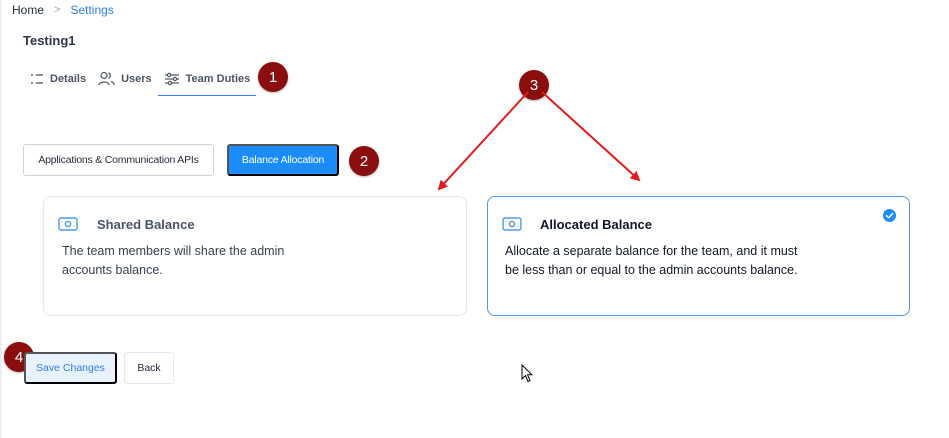 The height and width of the screenshot is (438, 949). I want to click on tab-users: Users, so click(125, 78).